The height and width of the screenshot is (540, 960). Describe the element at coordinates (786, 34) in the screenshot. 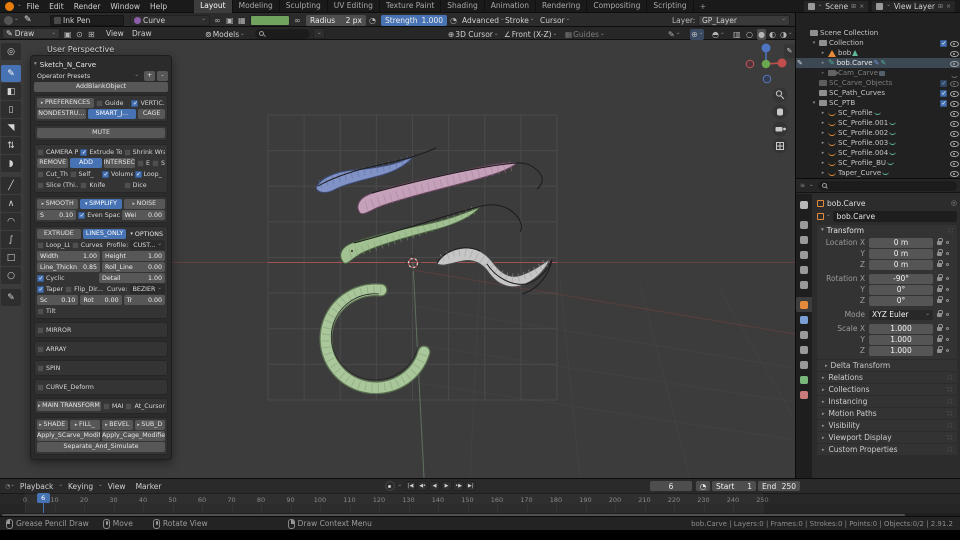

I see `shading-rendered-icon: ◑ ⌄` at that location.